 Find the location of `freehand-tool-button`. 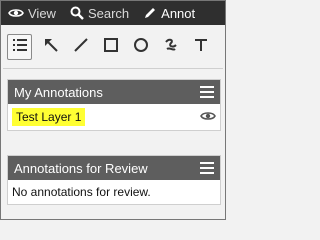

freehand-tool-button is located at coordinates (170, 47).